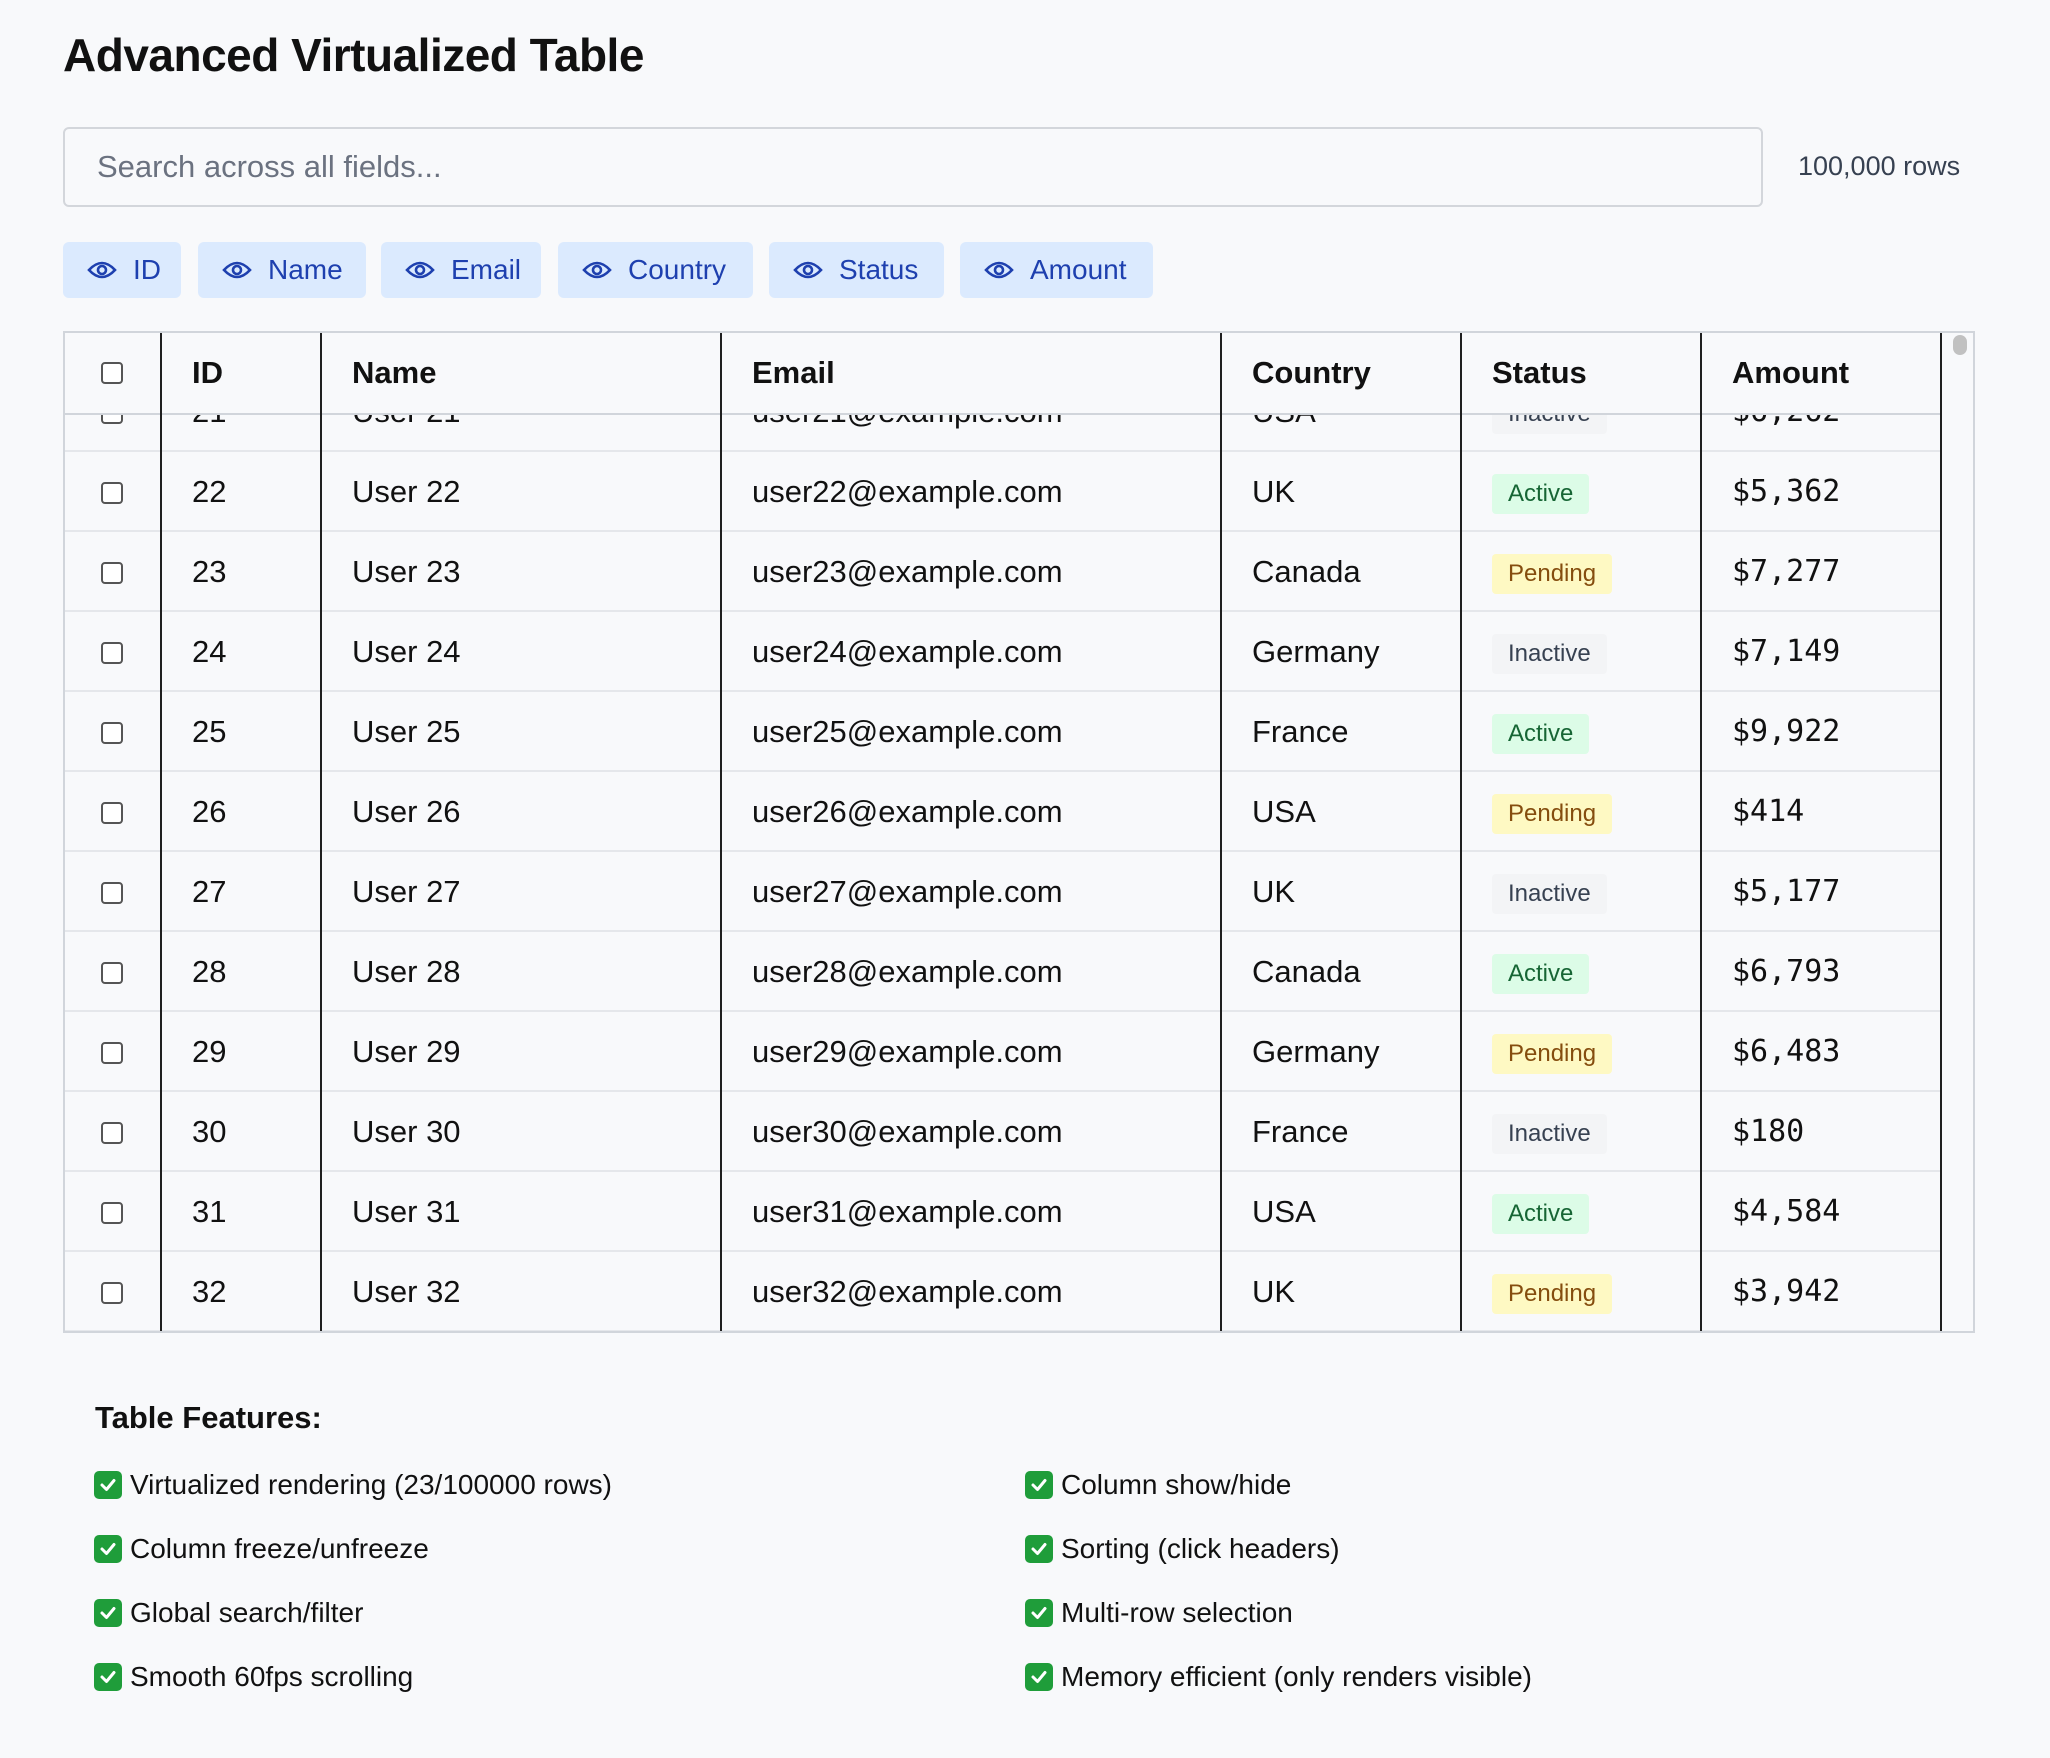 The image size is (2050, 1758). What do you see at coordinates (597, 270) in the screenshot?
I see `eye-icon` at bounding box center [597, 270].